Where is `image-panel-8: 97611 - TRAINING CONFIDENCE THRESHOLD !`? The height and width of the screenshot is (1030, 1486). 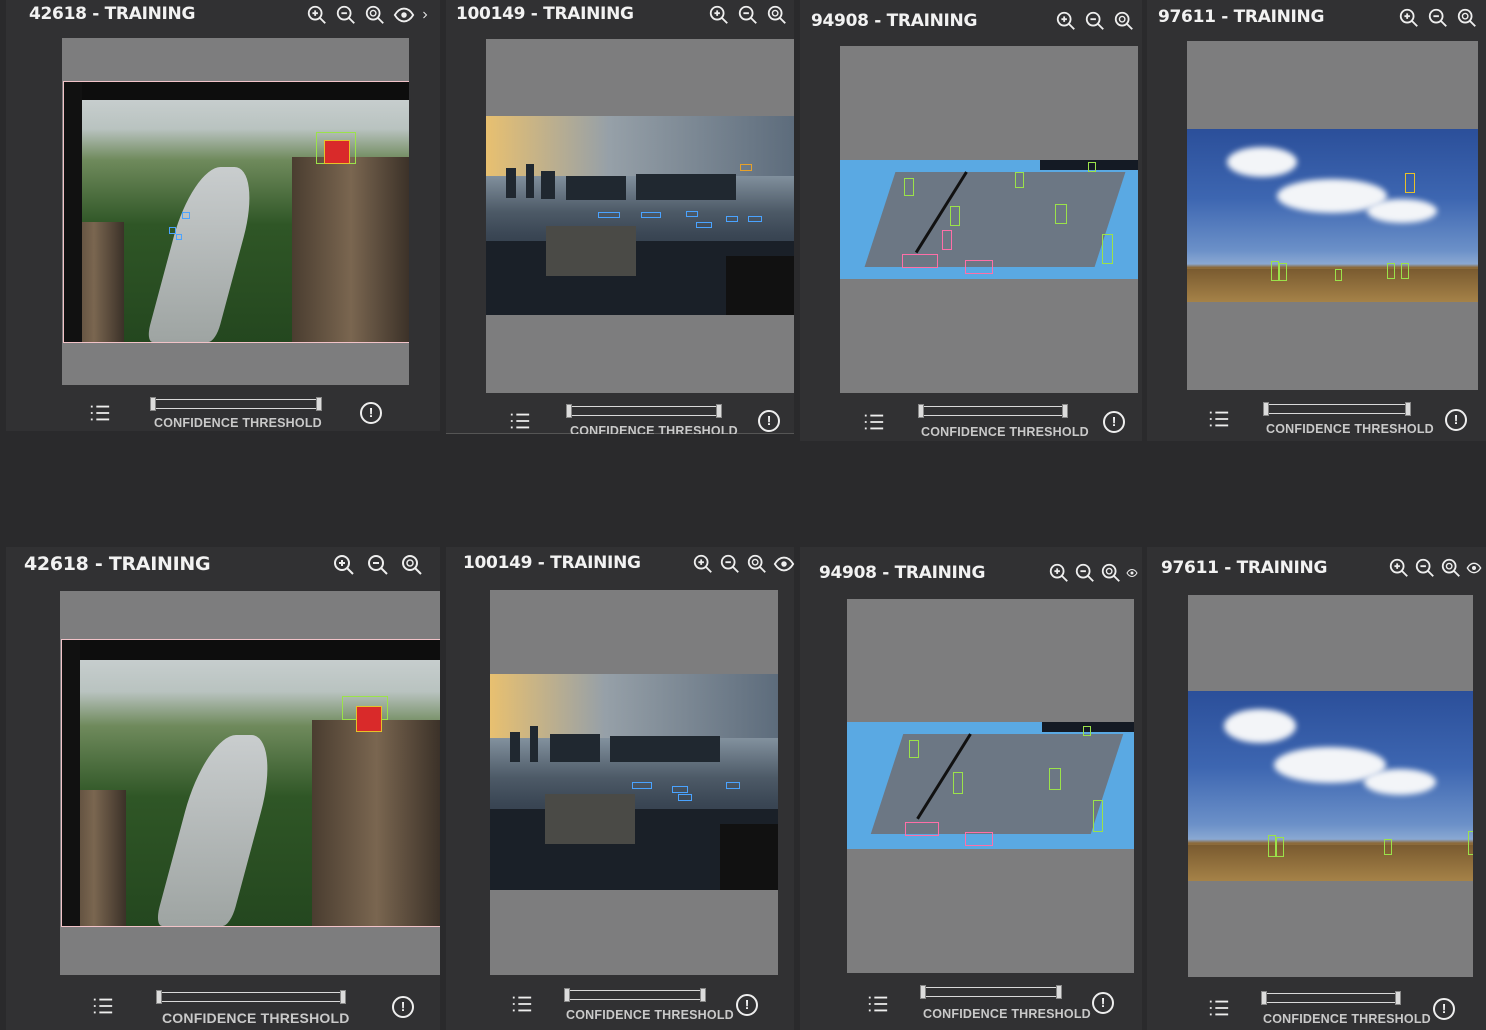 image-panel-8: 97611 - TRAINING CONFIDENCE THRESHOLD ! is located at coordinates (1316, 788).